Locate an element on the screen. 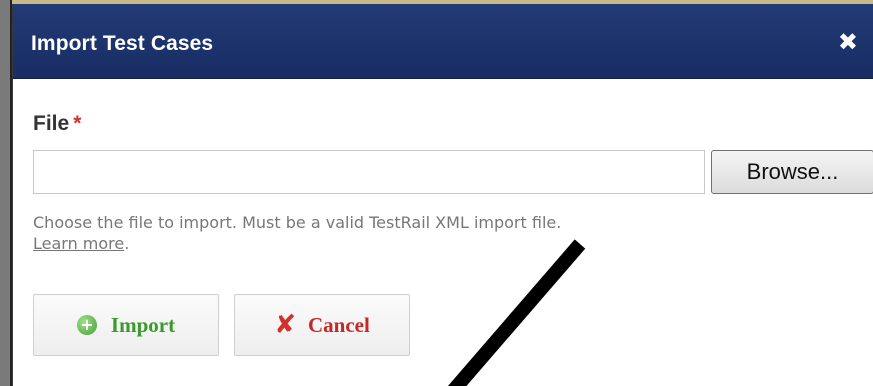 This screenshot has width=873, height=386. file-field-label: File * is located at coordinates (57, 124).